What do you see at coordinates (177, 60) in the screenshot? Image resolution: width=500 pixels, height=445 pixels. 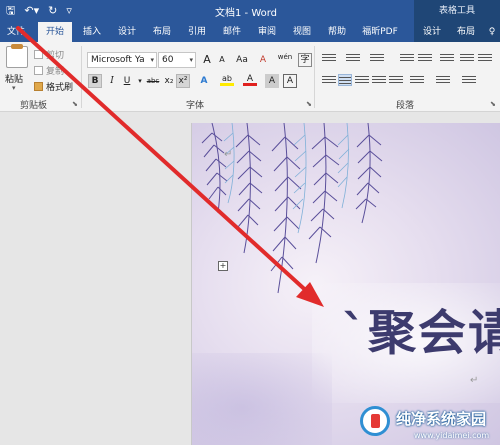 I see `font-size-combo: 60 ▾` at bounding box center [177, 60].